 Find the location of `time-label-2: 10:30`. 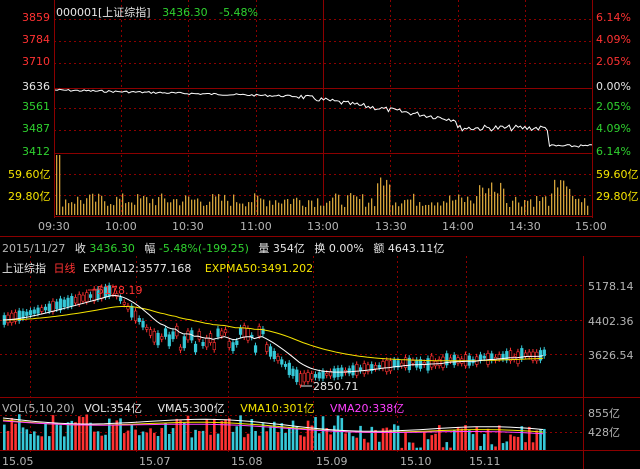

time-label-2: 10:30 is located at coordinates (188, 226).